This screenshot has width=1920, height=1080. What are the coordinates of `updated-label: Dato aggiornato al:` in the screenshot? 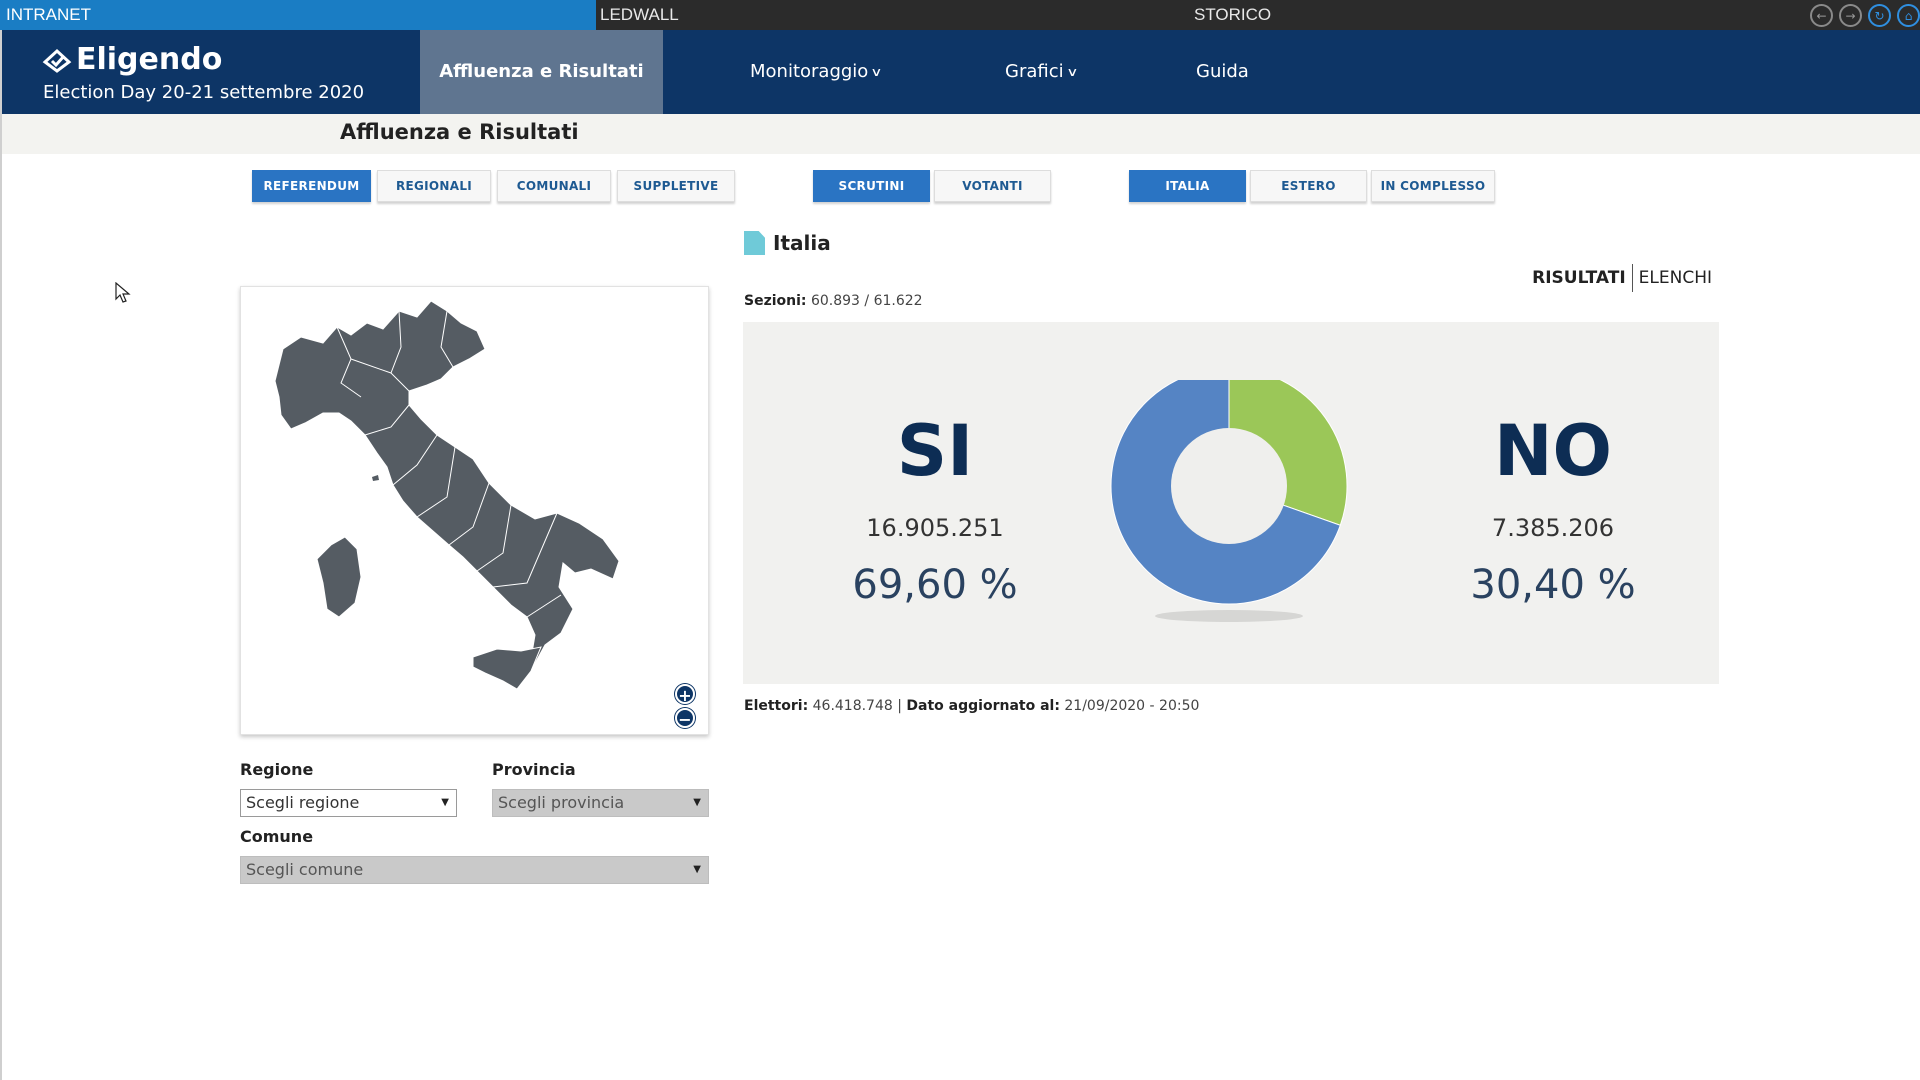 It's located at (983, 706).